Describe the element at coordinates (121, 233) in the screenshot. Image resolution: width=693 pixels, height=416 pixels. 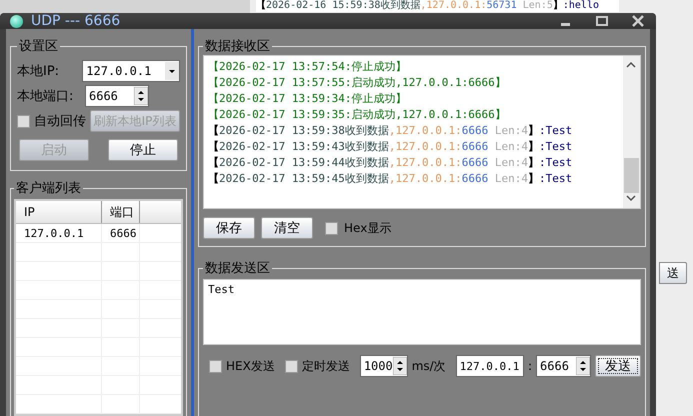
I see `table-cell: 6666` at that location.